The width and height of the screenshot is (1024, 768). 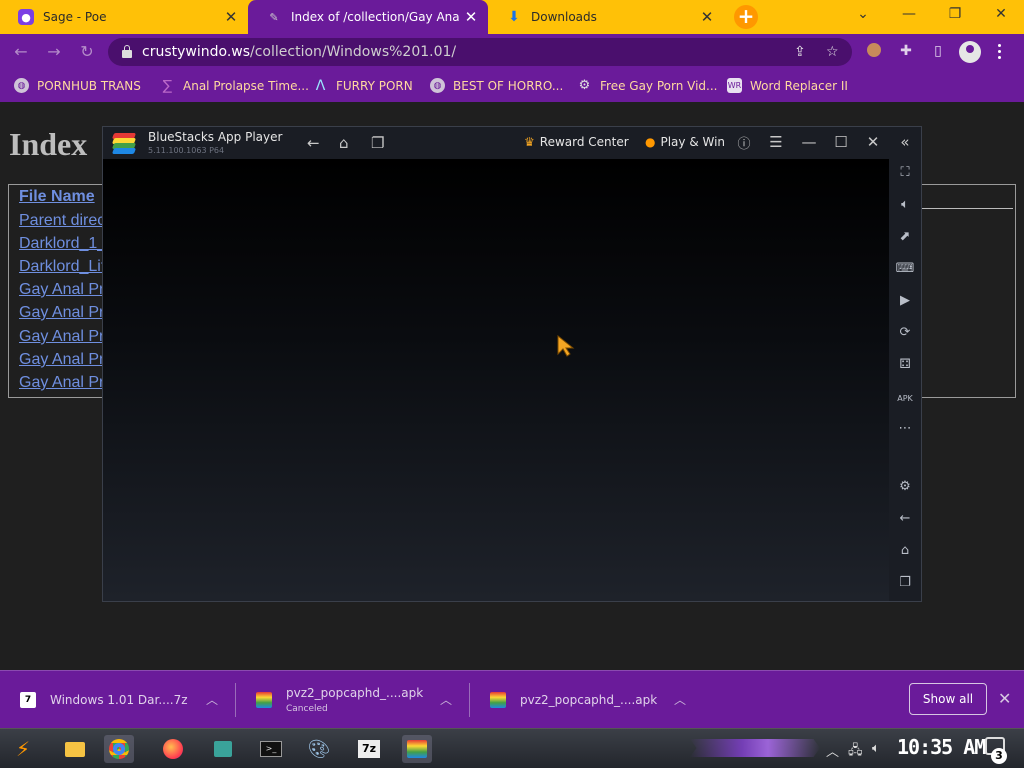 I want to click on tab-search-icon: ⌄, so click(x=863, y=14).